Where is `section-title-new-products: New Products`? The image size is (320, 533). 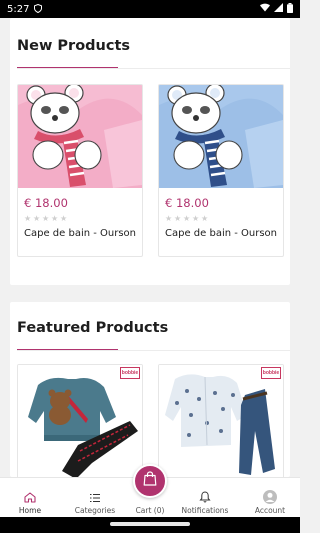 section-title-new-products: New Products is located at coordinates (74, 46).